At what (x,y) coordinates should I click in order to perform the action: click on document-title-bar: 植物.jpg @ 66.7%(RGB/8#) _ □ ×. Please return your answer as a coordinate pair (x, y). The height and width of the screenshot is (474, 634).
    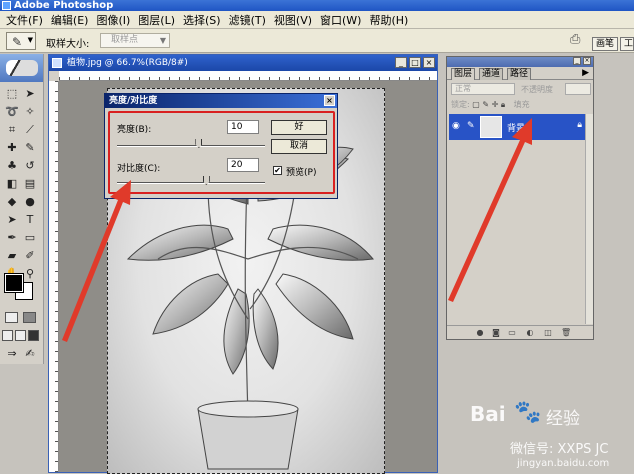
    Looking at the image, I should click on (243, 63).